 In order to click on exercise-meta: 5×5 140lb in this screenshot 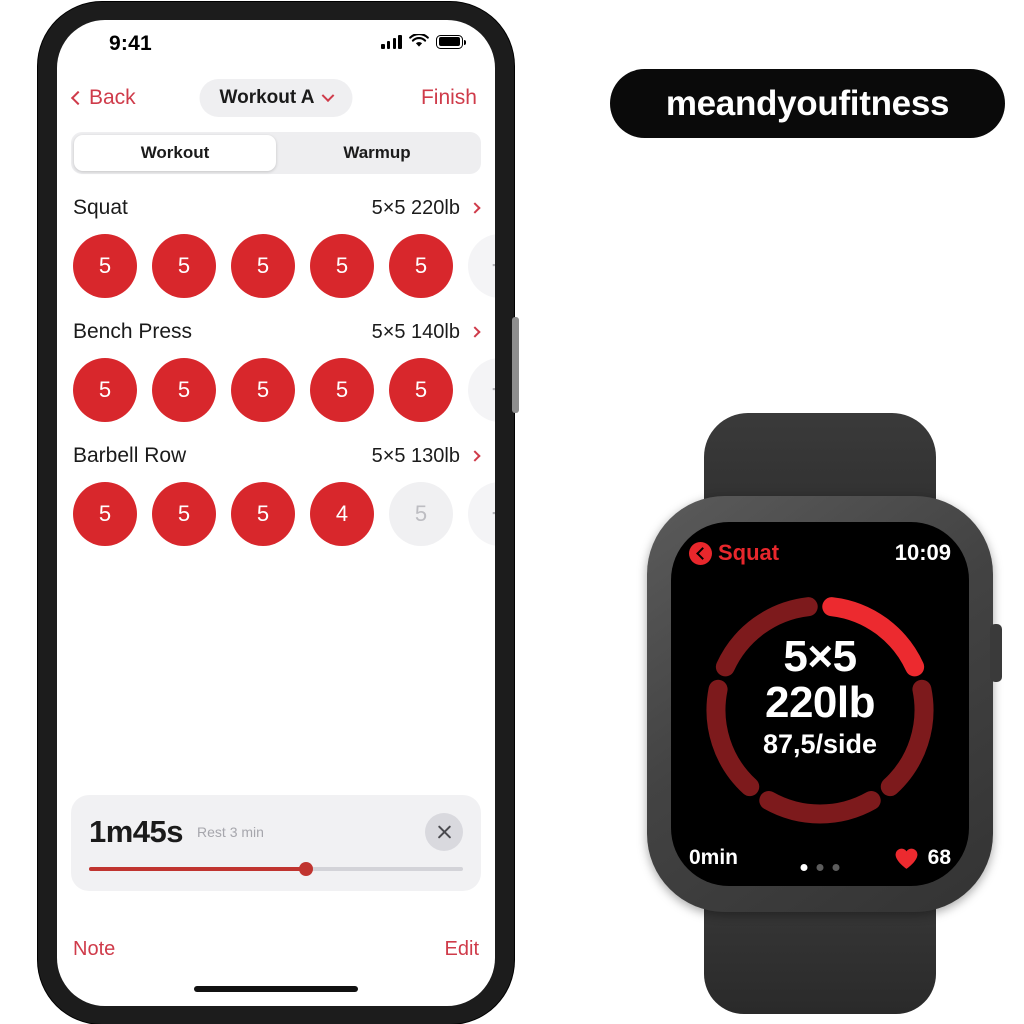, I will do `click(415, 331)`.